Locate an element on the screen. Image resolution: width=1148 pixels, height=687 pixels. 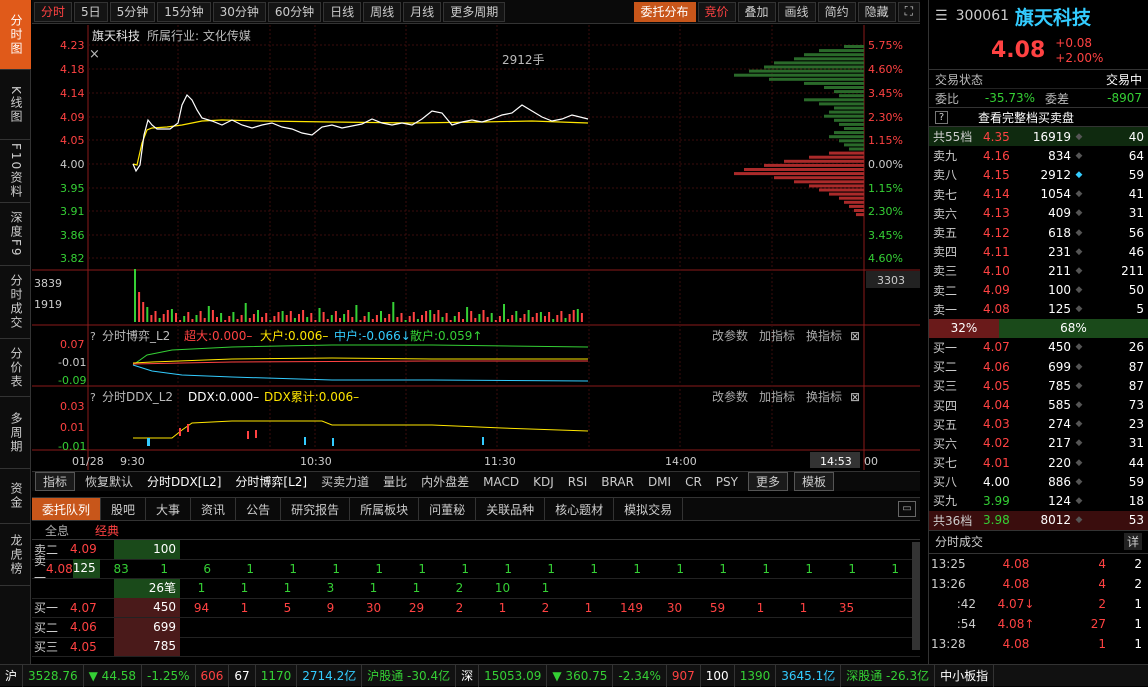
queue-order: 1 is located at coordinates (508, 568).